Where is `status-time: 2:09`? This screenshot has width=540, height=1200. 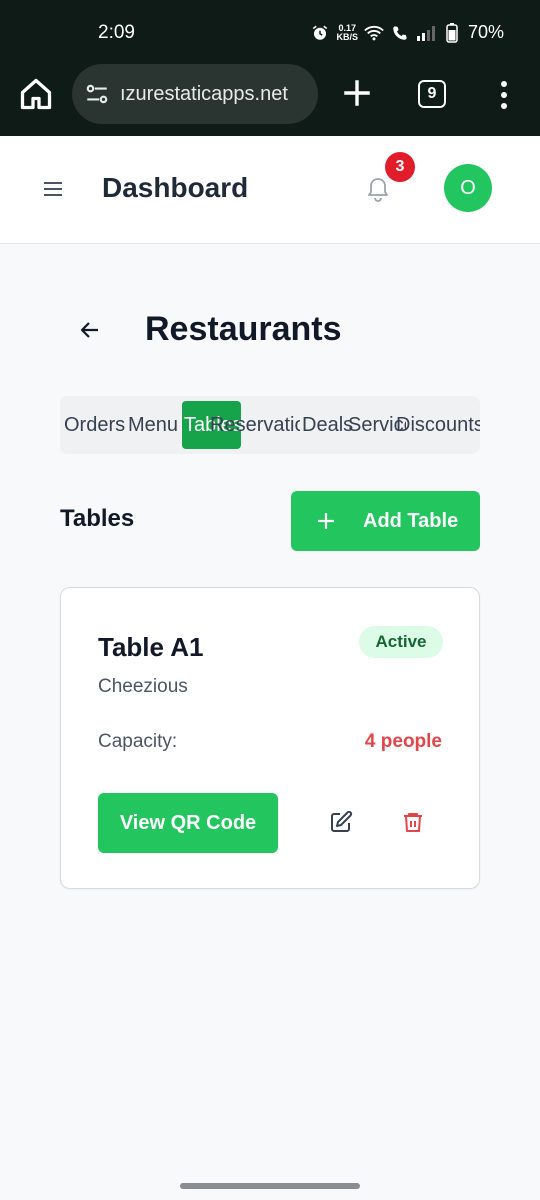 status-time: 2:09 is located at coordinates (116, 32).